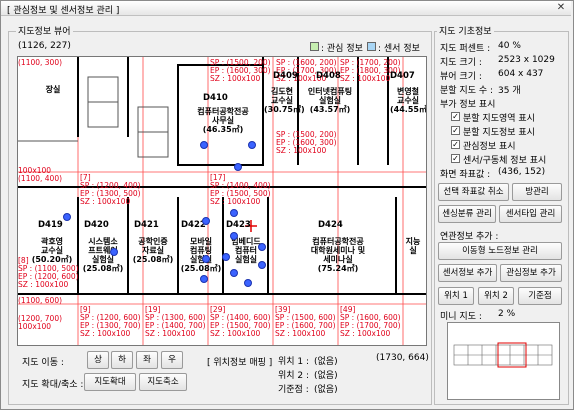 This screenshot has width=574, height=410. I want to click on pos1-label: 위치 1 :, so click(294, 362).